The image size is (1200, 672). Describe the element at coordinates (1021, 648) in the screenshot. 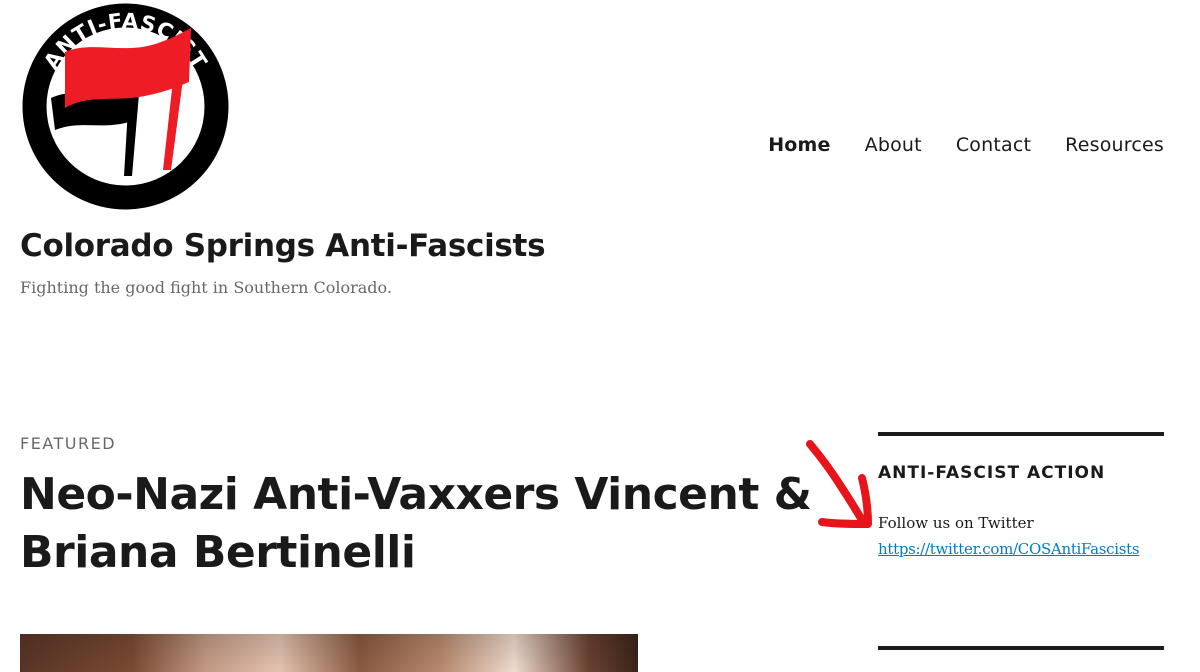

I see `widget-bottom-rule` at that location.